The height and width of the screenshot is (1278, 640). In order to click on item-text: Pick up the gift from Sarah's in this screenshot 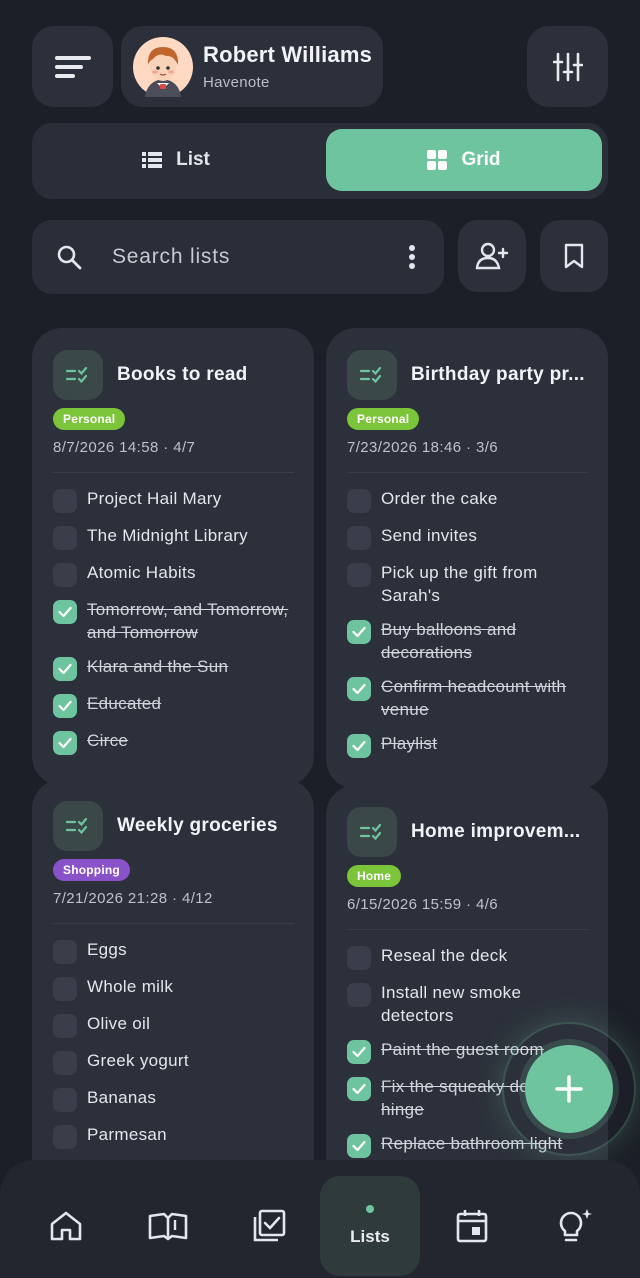, I will do `click(459, 584)`.